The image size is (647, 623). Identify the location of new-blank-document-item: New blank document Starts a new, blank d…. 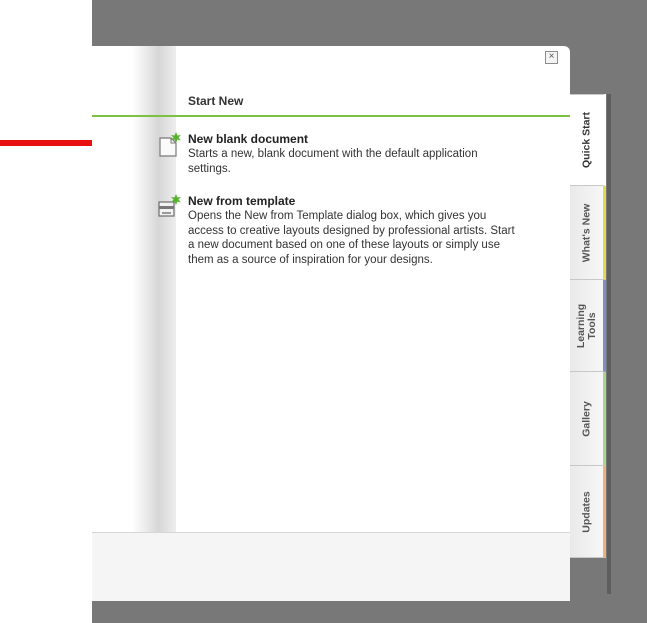
(336, 157).